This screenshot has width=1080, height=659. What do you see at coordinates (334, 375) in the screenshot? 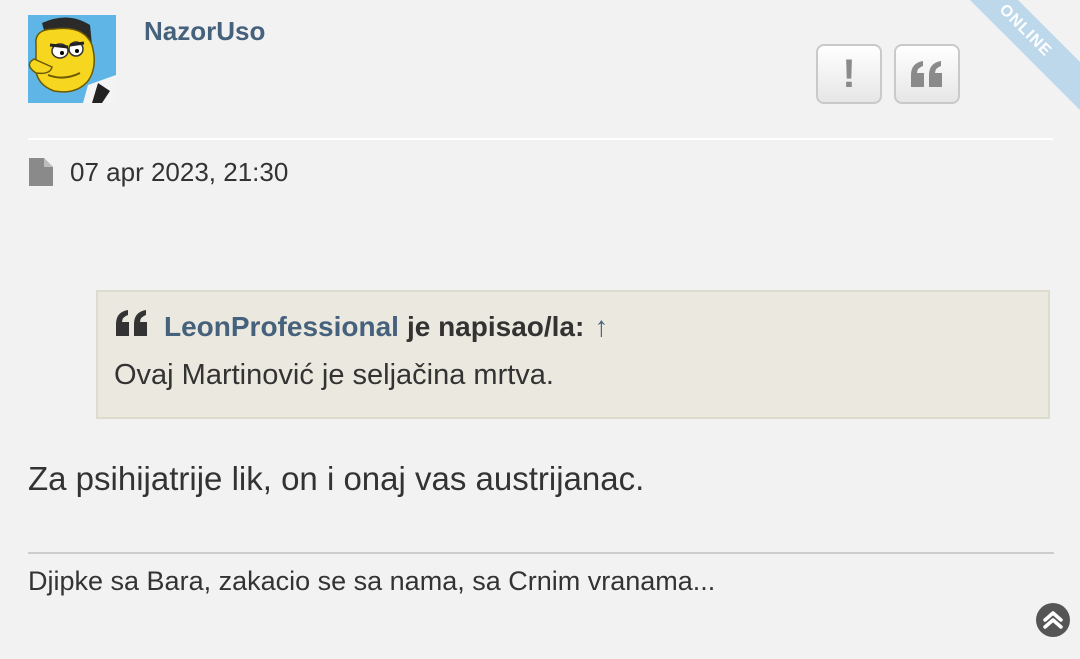
I see `quote-text: Ovaj Martinović je seljačina mrtva.` at bounding box center [334, 375].